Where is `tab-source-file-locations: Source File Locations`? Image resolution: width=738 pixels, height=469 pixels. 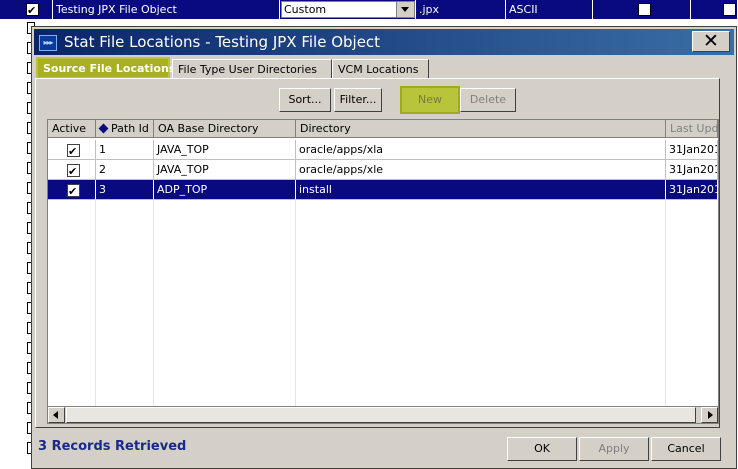 tab-source-file-locations: Source File Locations is located at coordinates (105, 68).